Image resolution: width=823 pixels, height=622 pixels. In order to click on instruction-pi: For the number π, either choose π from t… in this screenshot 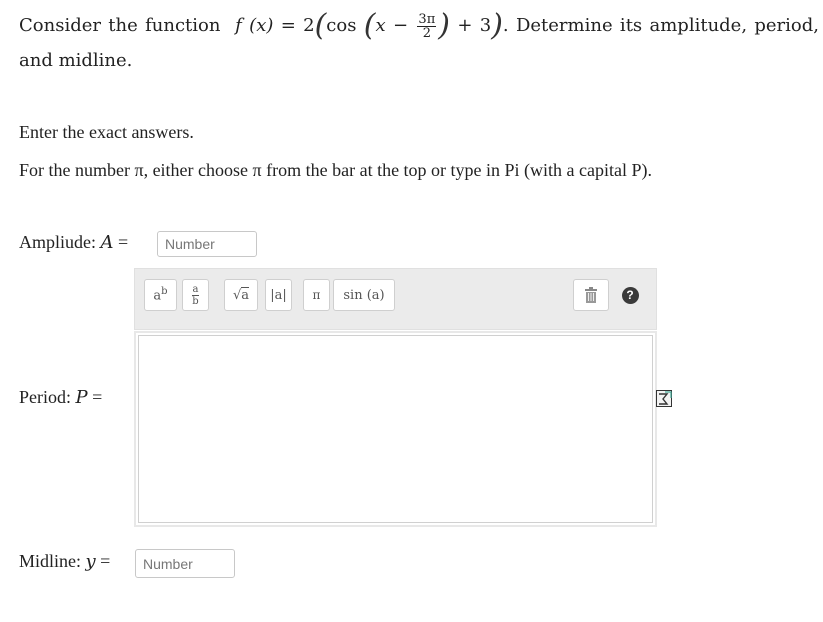, I will do `click(336, 170)`.